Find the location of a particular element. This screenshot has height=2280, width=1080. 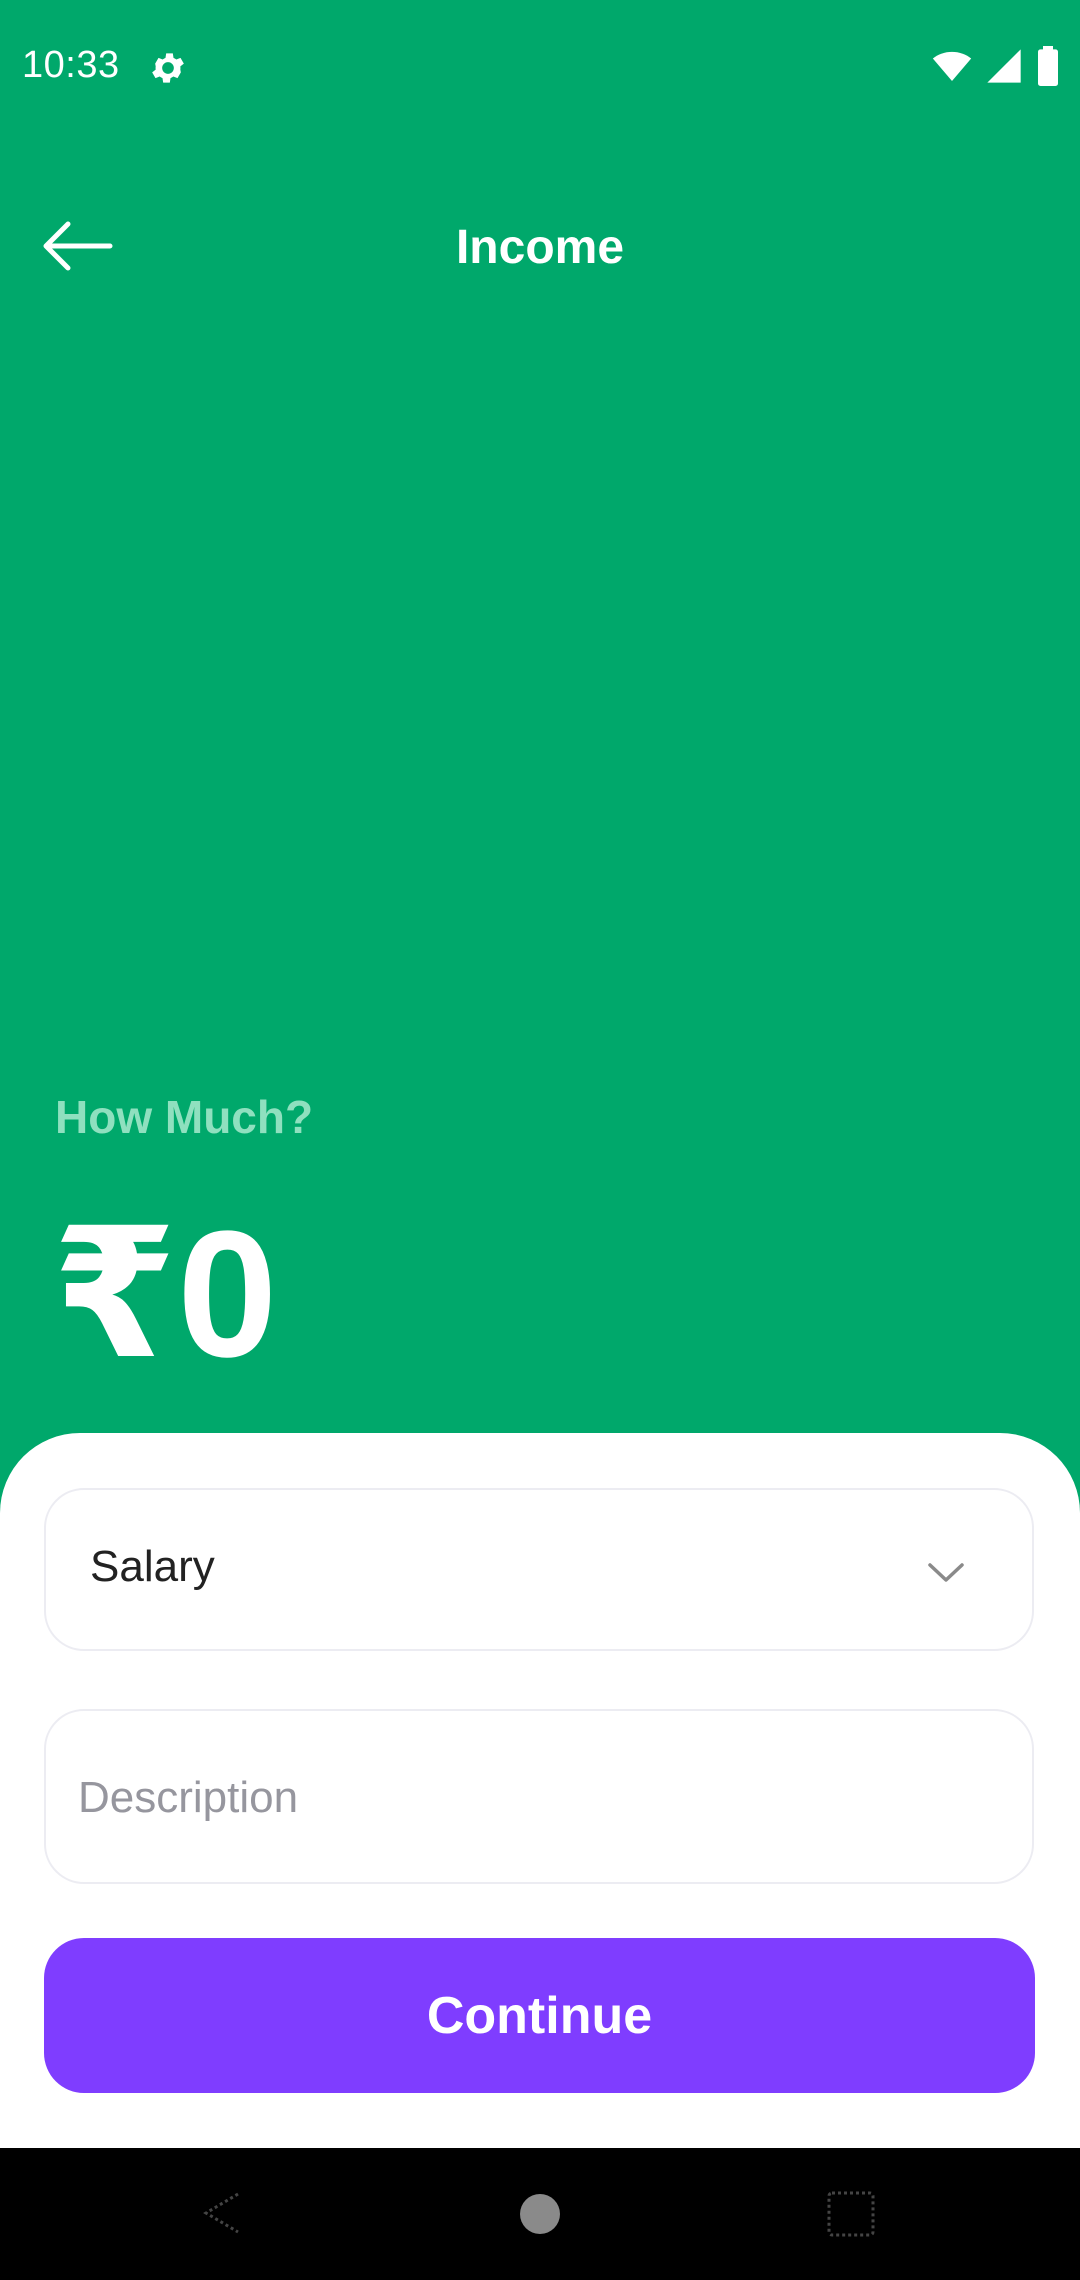

amount-value: ₹0 is located at coordinates (164, 1295).